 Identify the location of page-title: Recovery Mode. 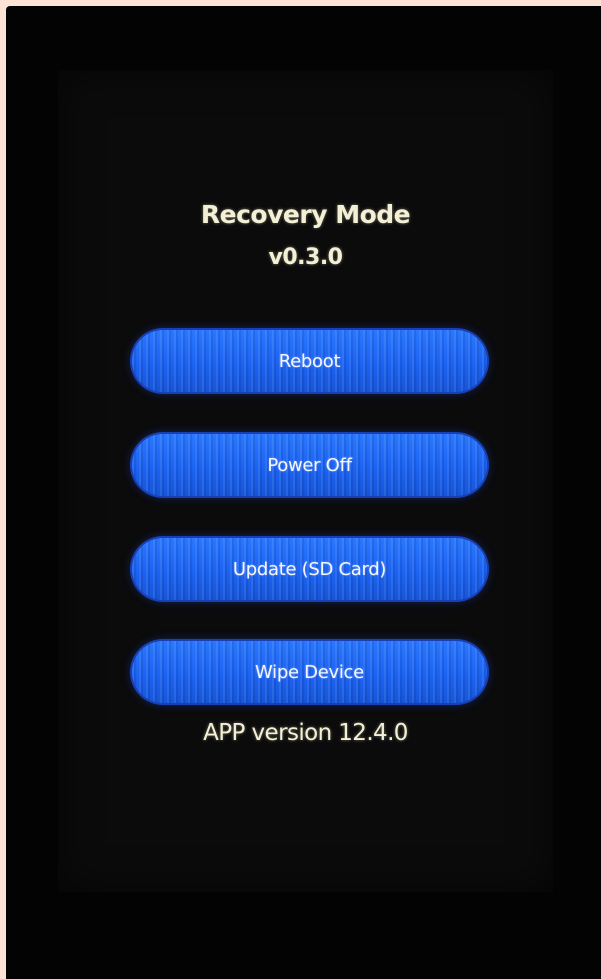
(305, 214).